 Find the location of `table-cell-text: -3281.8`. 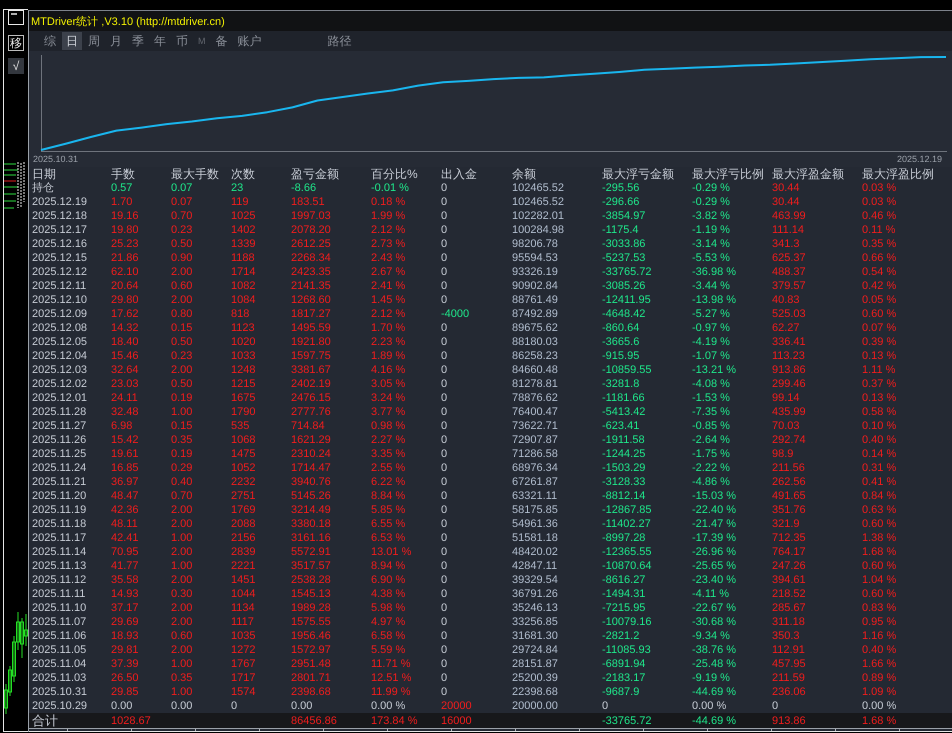

table-cell-text: -3281.8 is located at coordinates (621, 384).